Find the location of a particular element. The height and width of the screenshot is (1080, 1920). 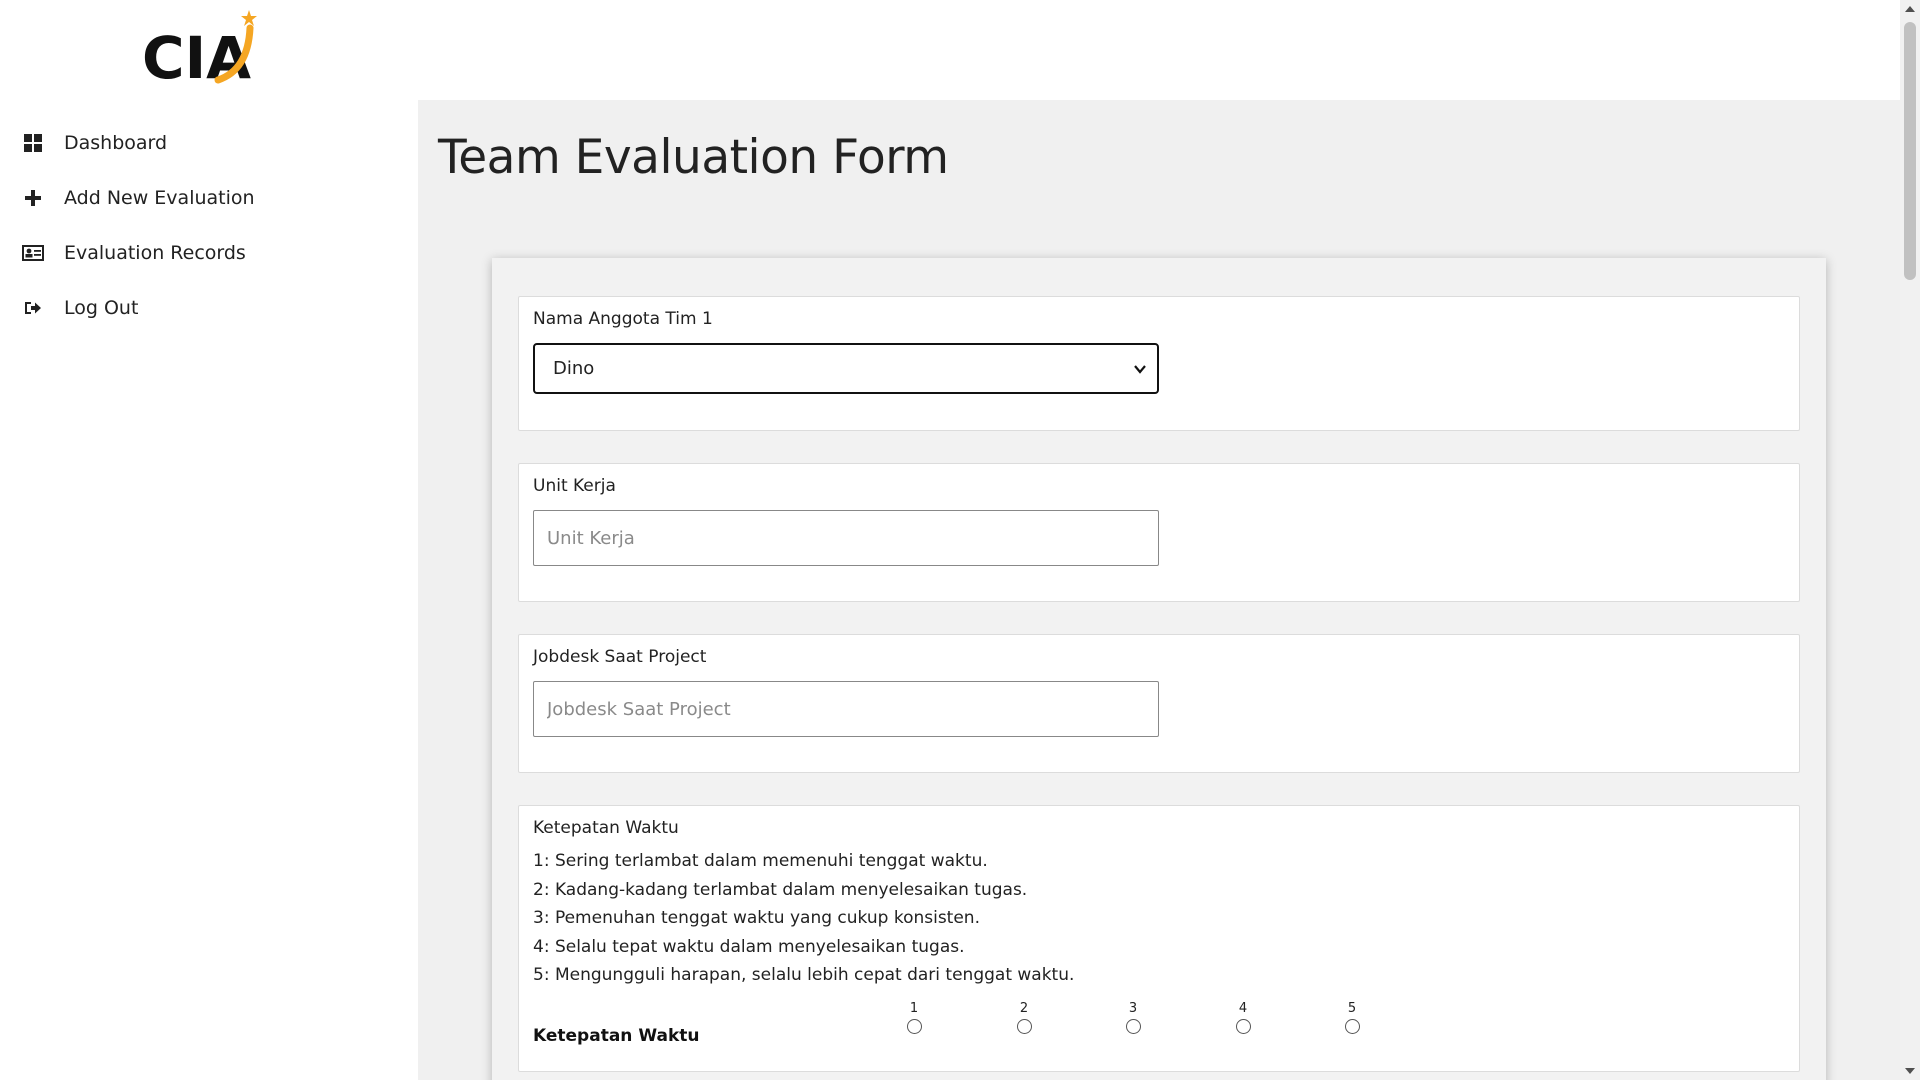

sidebar-item-label: Dashboard is located at coordinates (116, 142).